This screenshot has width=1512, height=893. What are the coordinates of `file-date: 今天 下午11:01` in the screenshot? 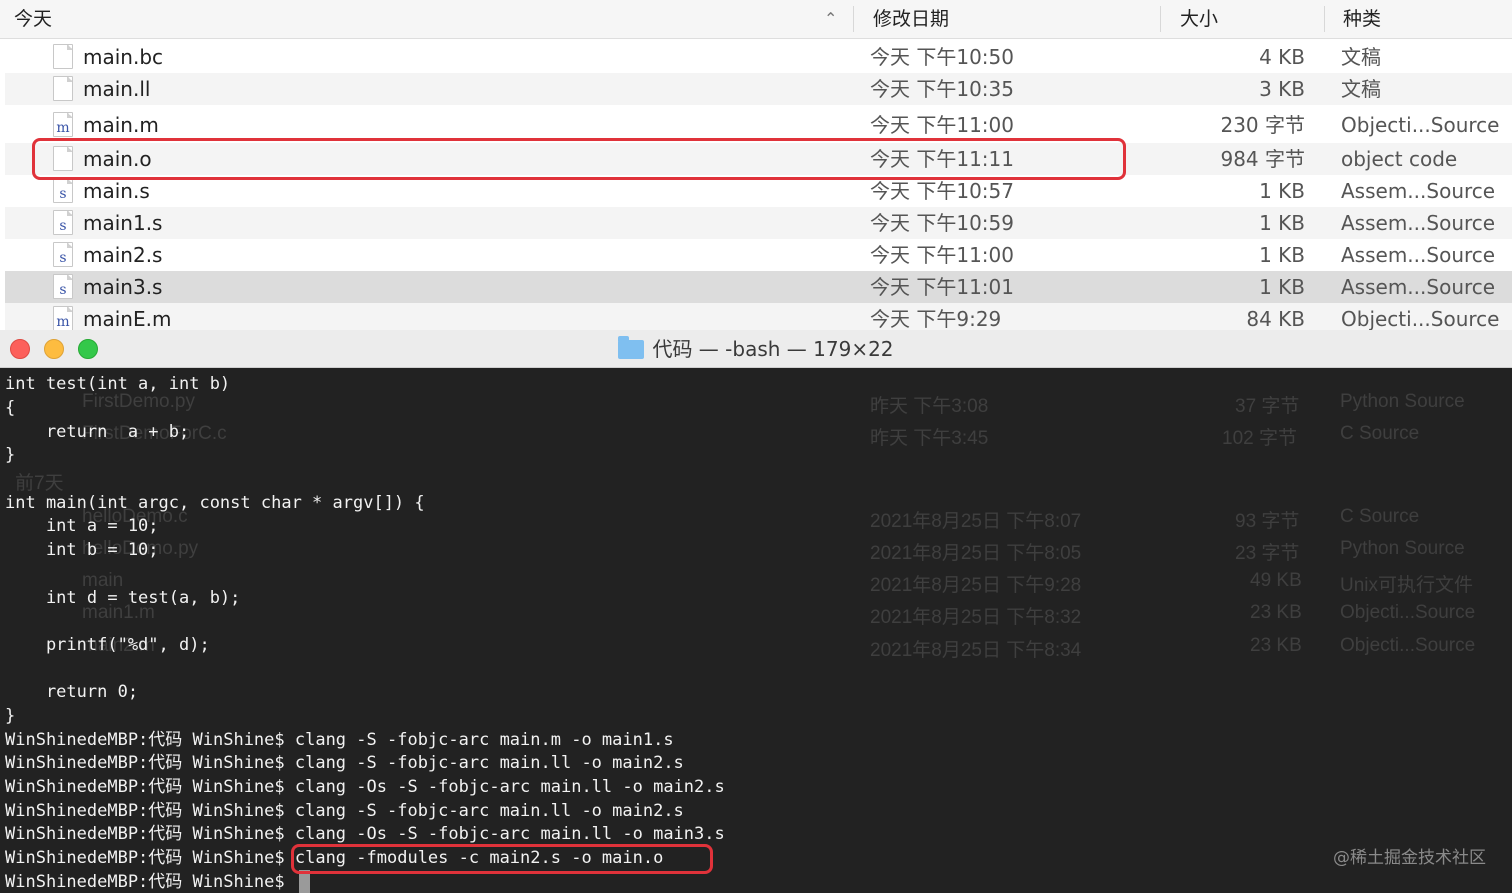 It's located at (942, 287).